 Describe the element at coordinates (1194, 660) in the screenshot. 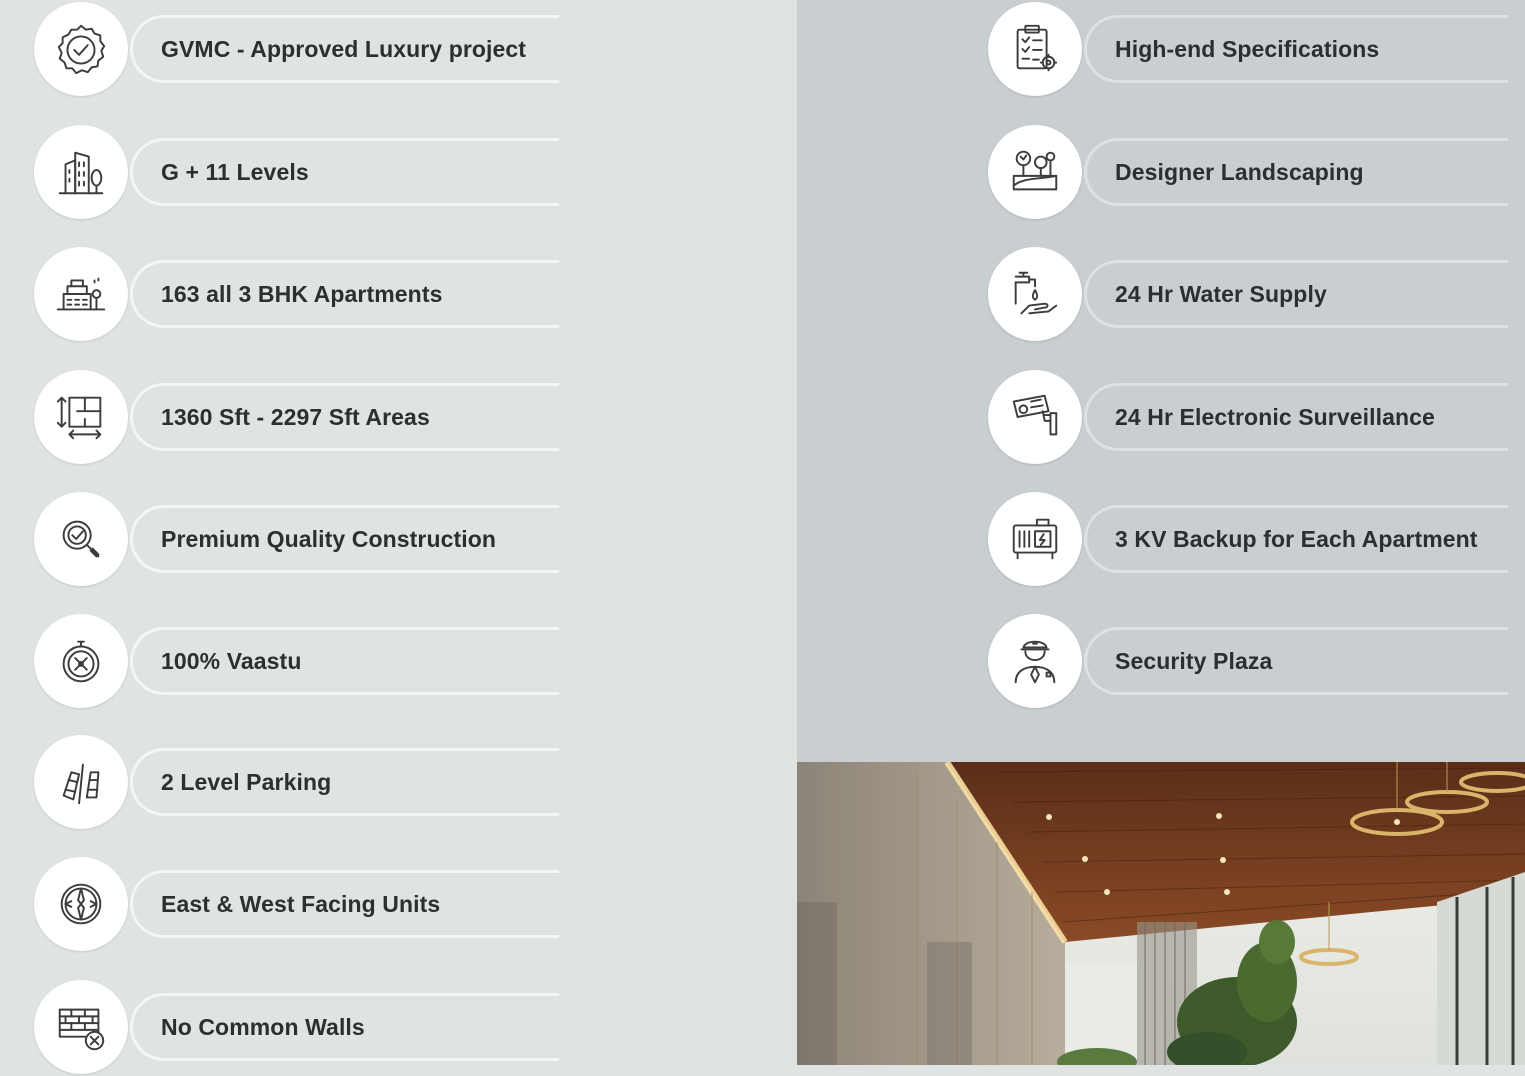

I see `feature-label: Security Plaza` at that location.